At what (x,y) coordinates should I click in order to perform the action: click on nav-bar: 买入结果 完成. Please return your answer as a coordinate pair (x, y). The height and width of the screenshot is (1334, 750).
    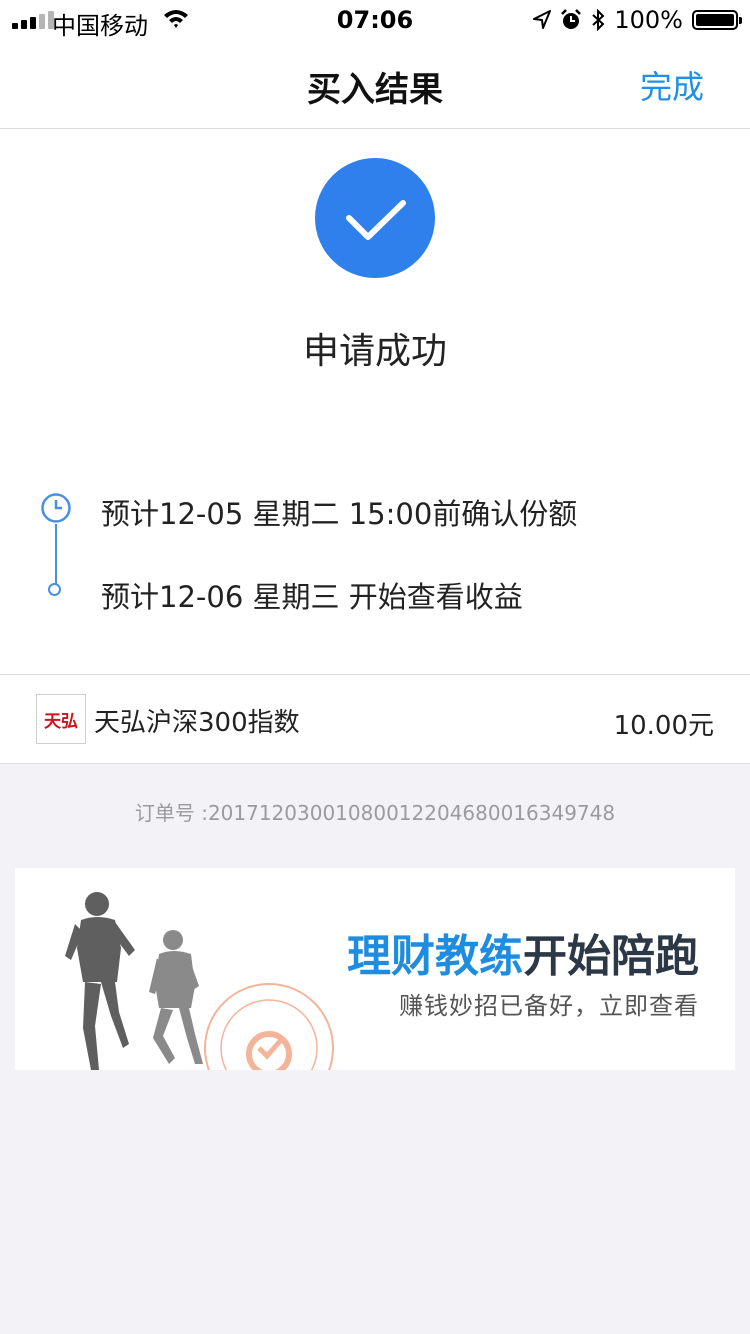
    Looking at the image, I should click on (375, 84).